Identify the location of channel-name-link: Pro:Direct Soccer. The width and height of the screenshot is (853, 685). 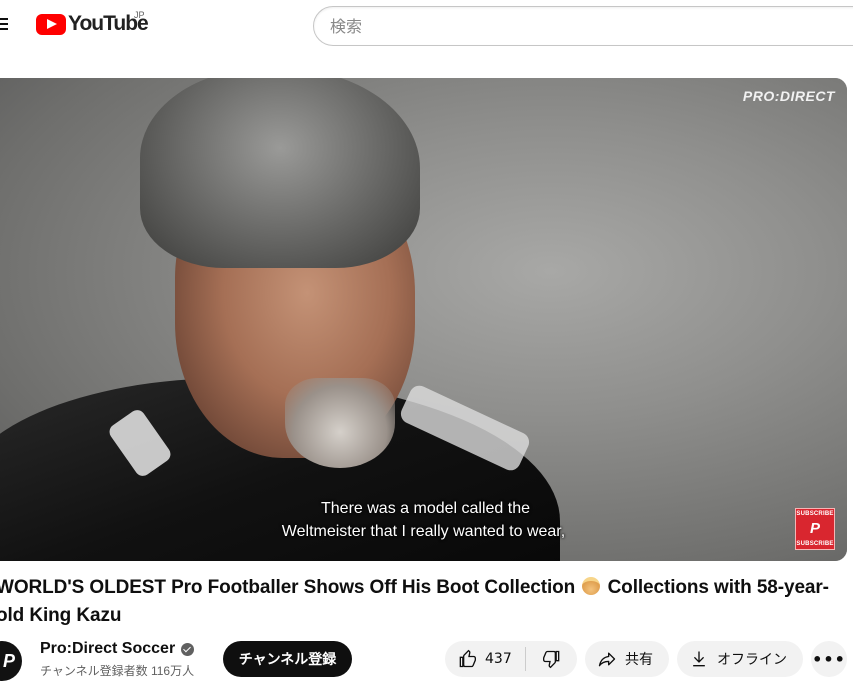
(117, 649).